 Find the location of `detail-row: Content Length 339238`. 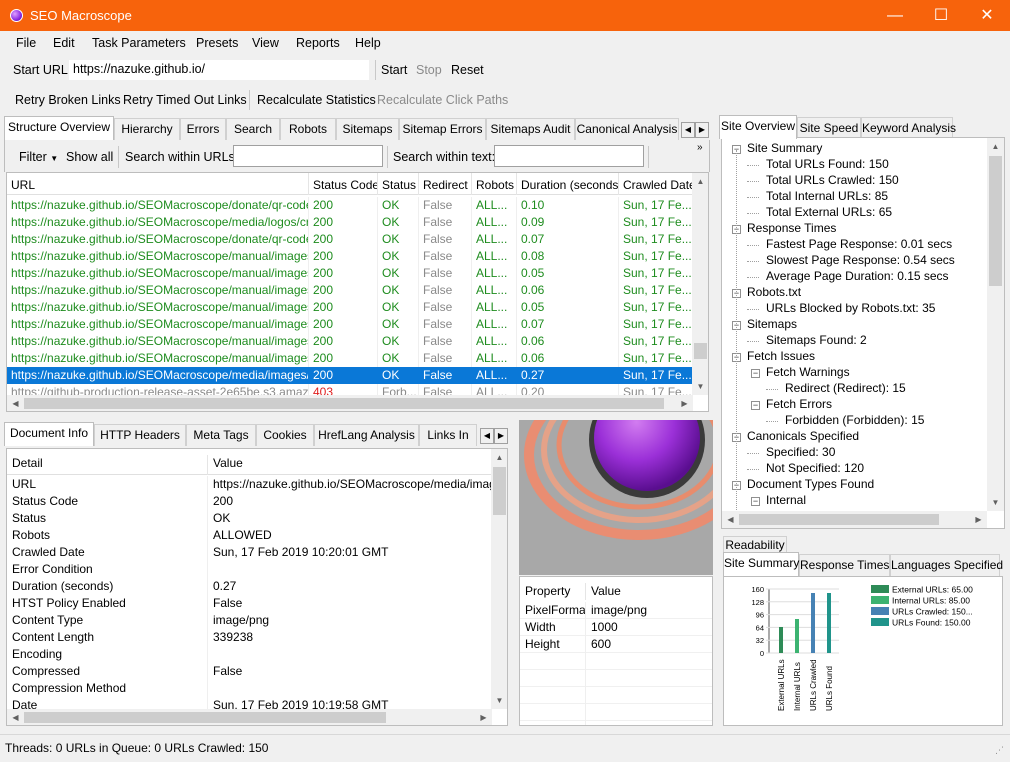

detail-row: Content Length 339238 is located at coordinates (249, 637).